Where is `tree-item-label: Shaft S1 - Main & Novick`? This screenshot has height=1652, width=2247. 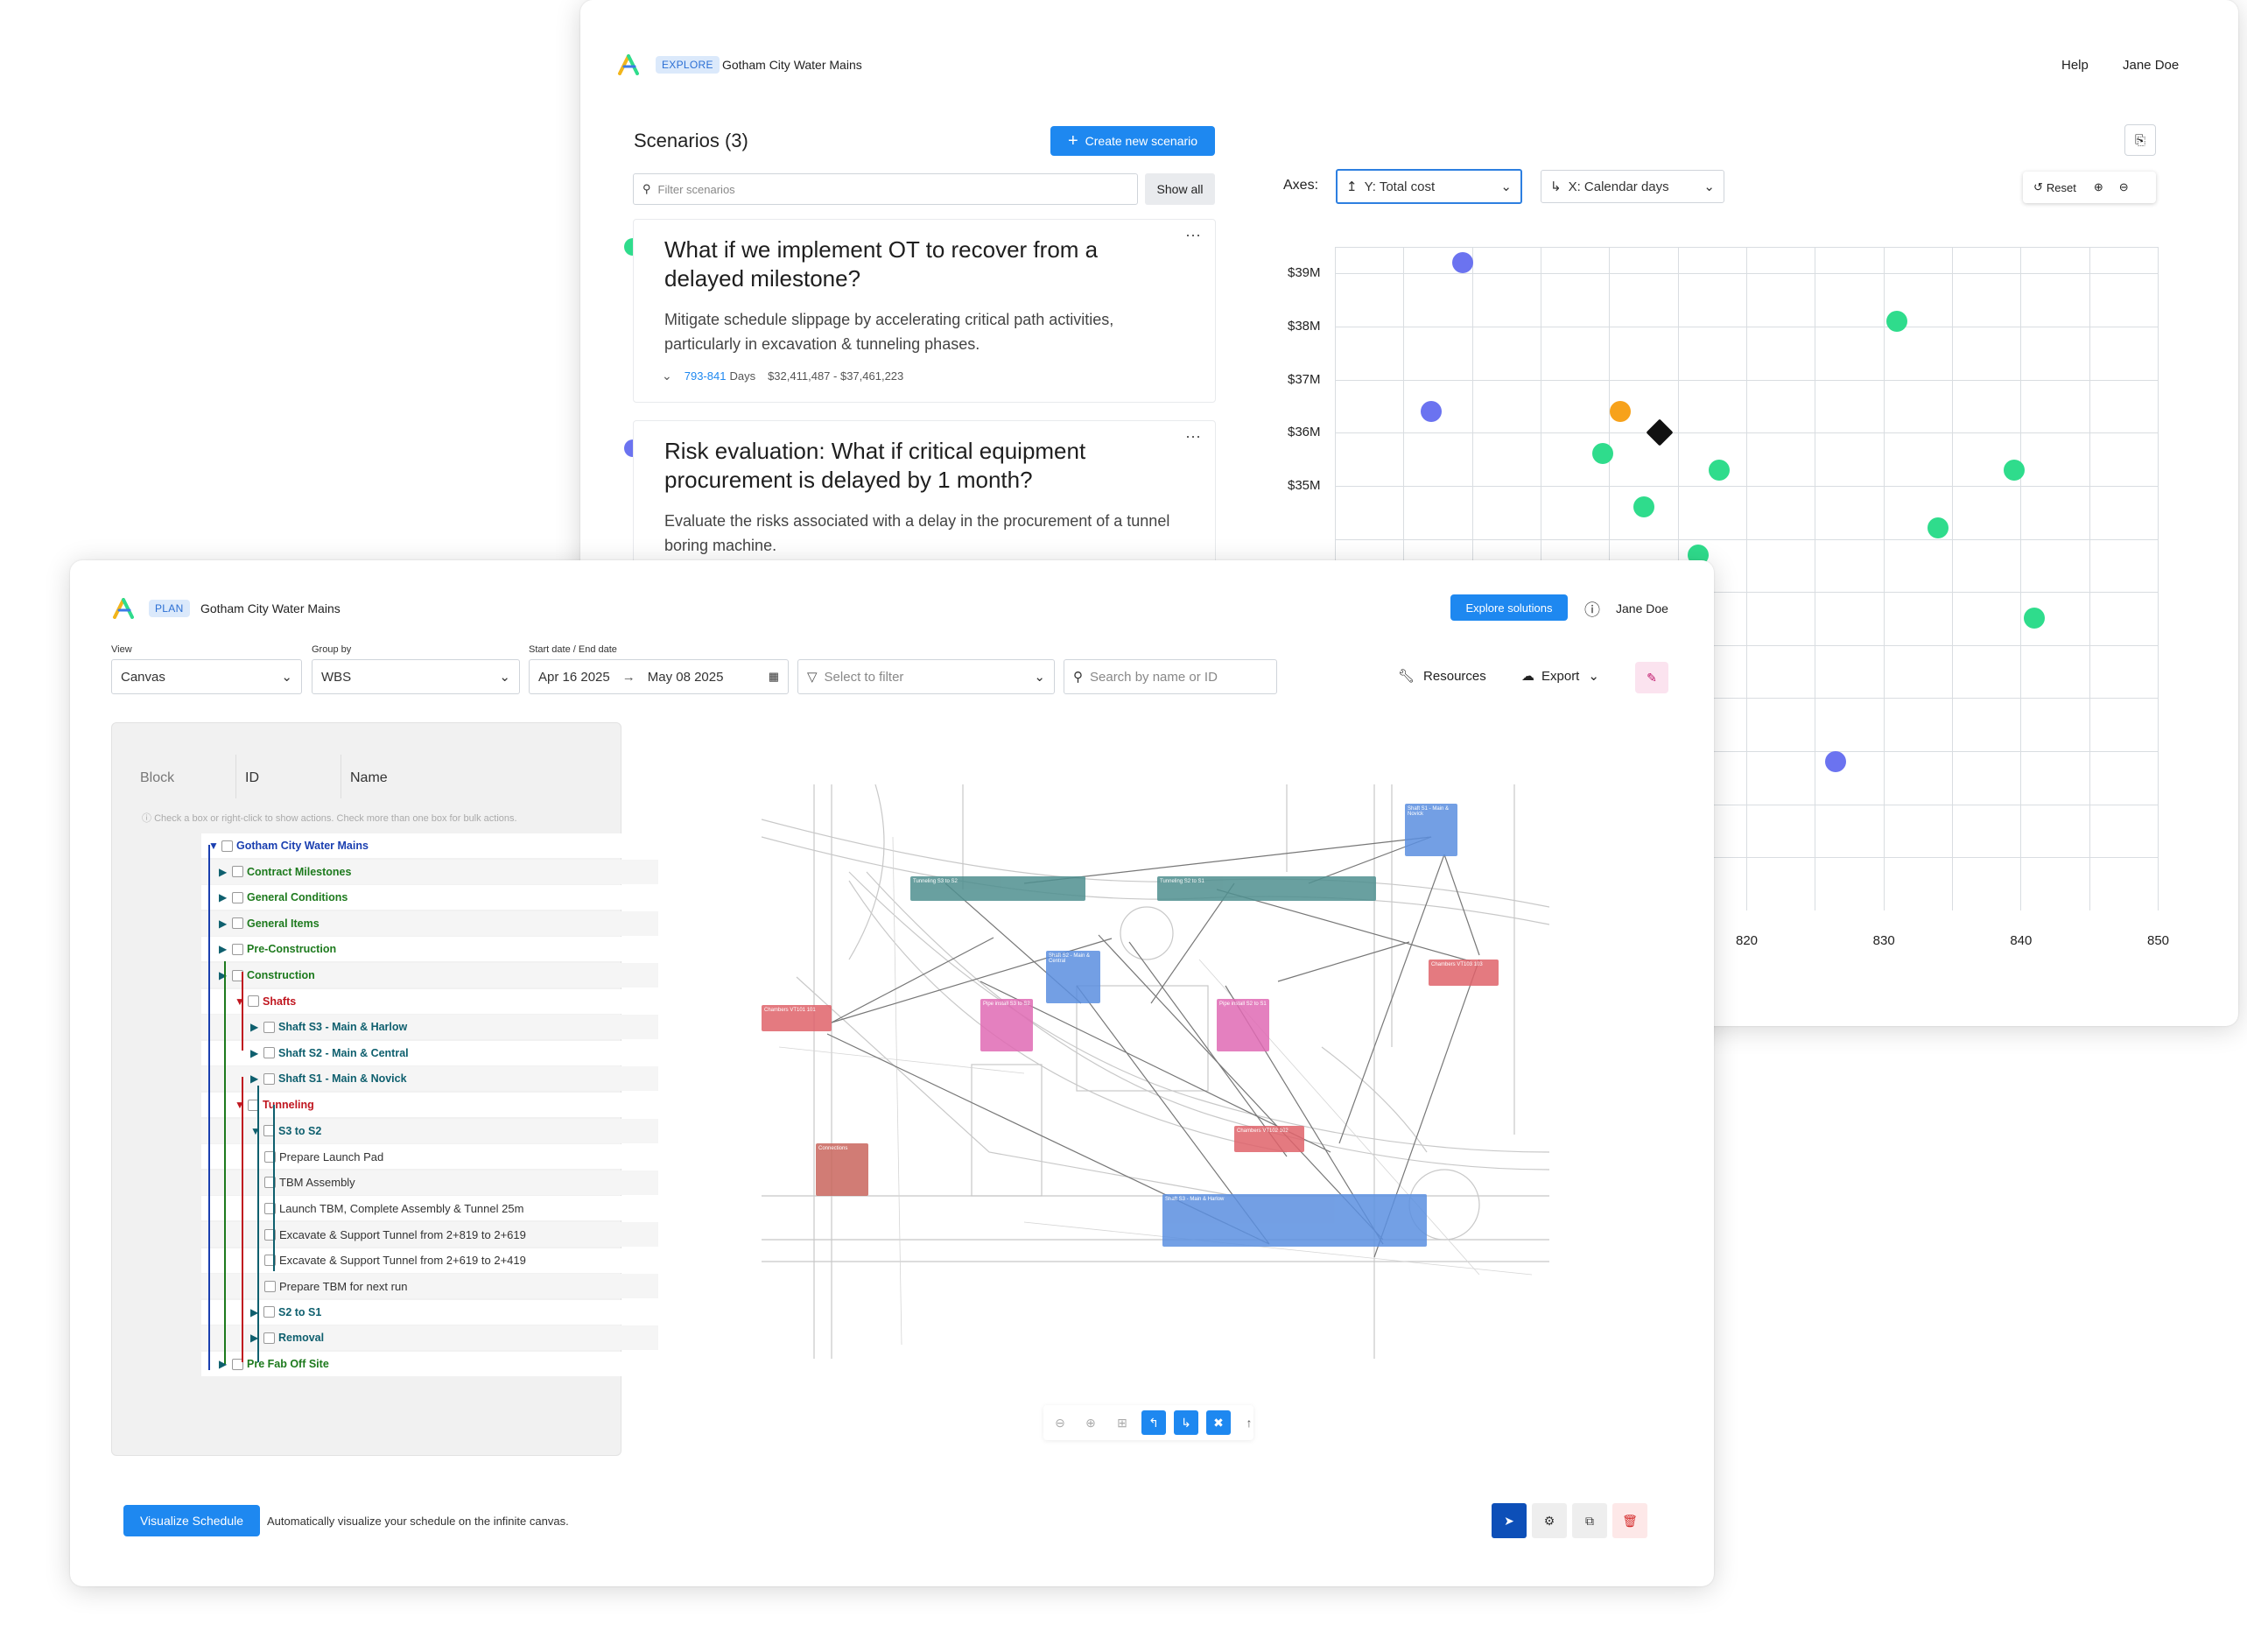 tree-item-label: Shaft S1 - Main & Novick is located at coordinates (342, 1079).